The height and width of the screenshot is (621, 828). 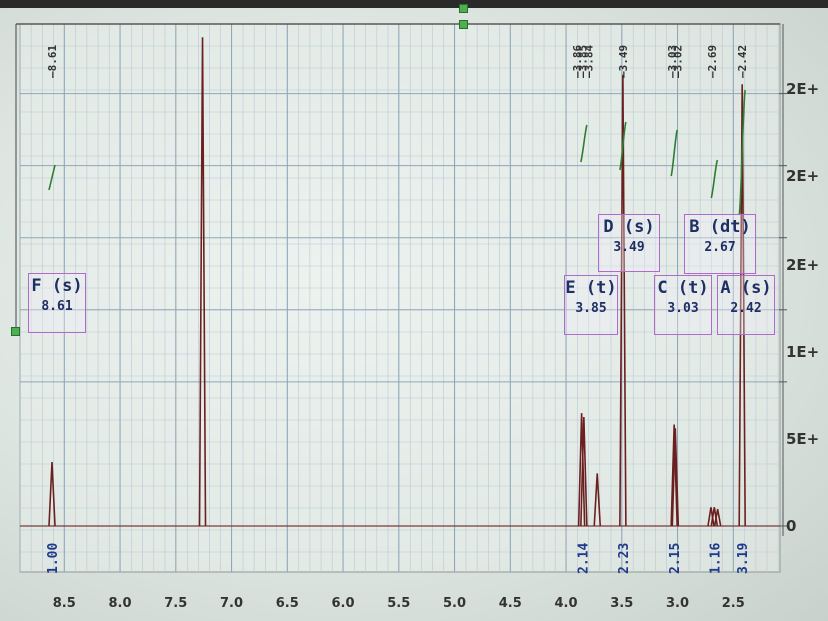 I want to click on multiplet-shift: 3.03, so click(x=683, y=308).